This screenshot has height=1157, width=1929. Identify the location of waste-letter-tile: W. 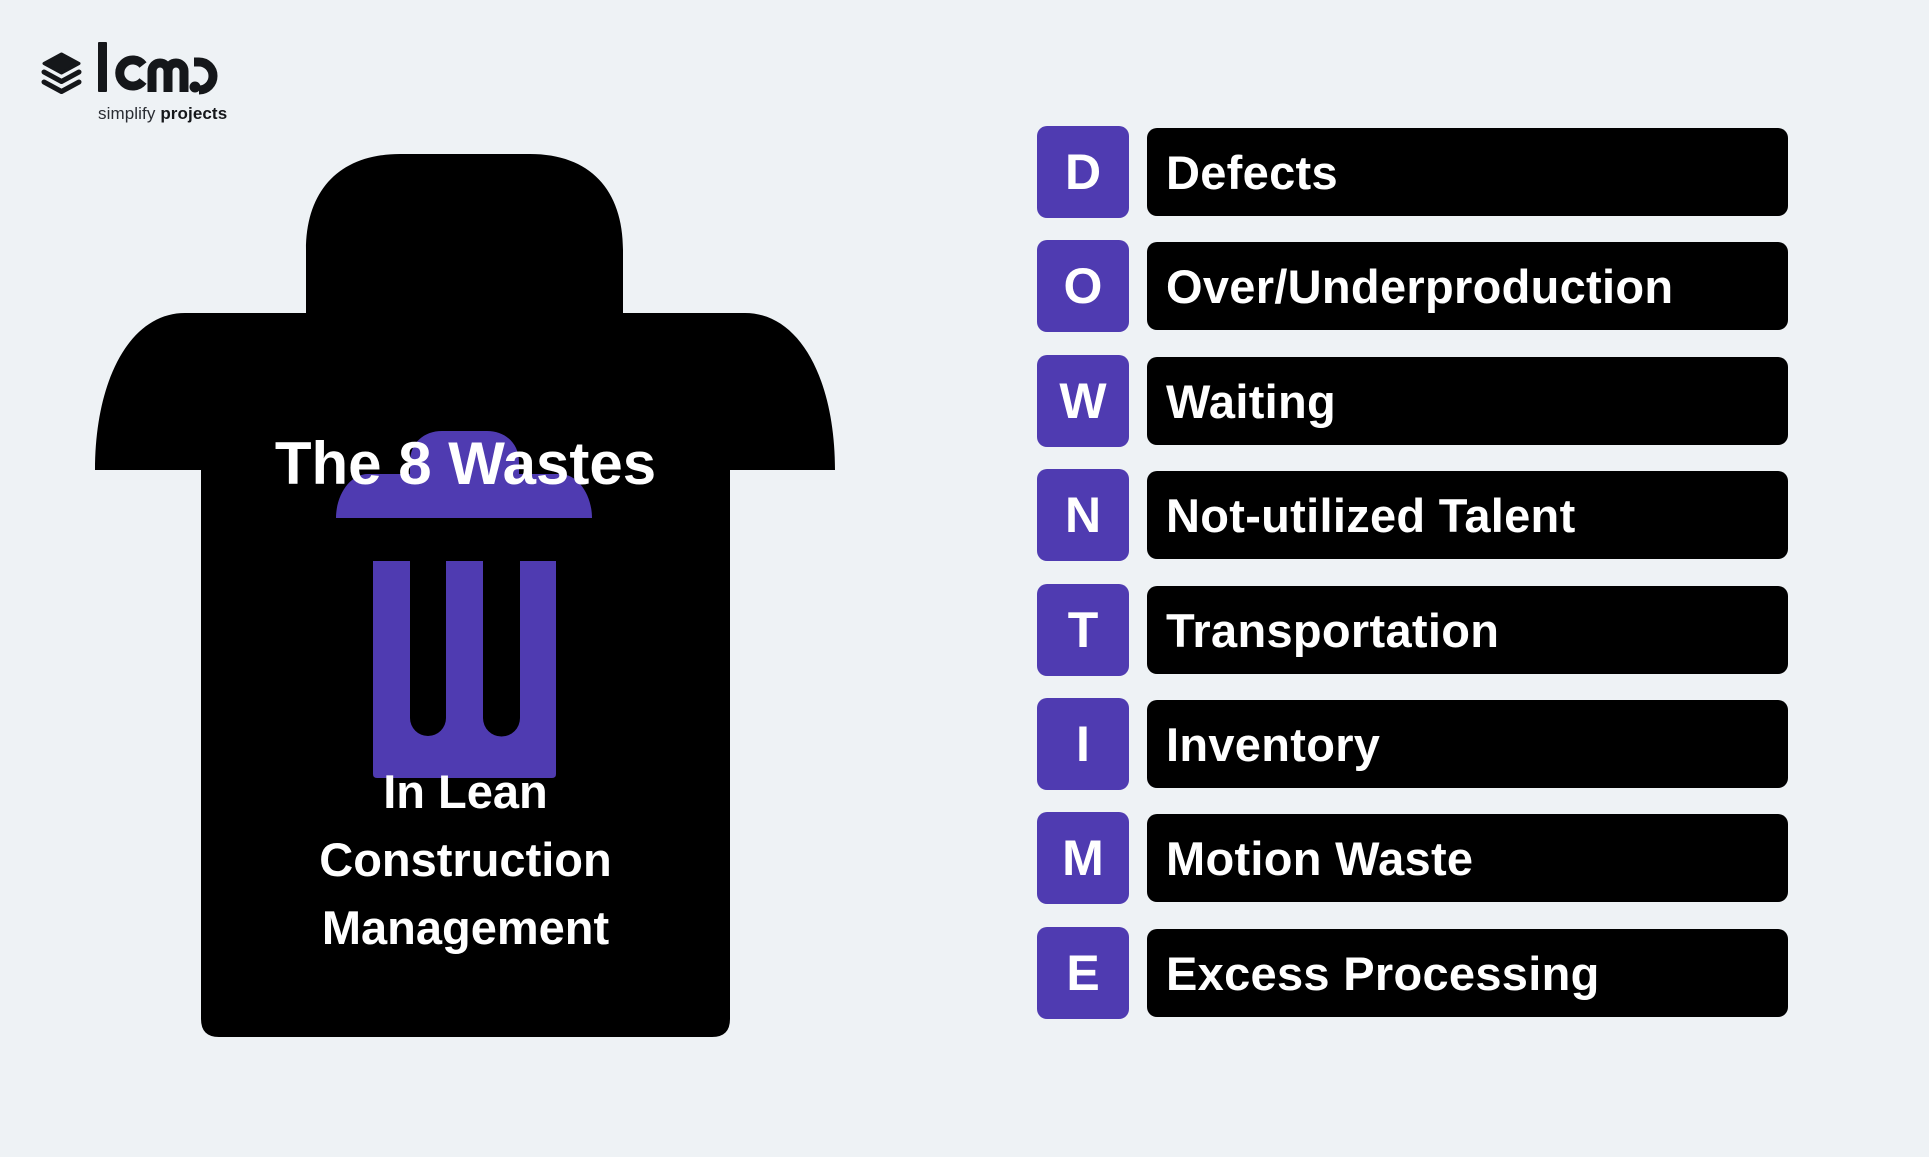
(1083, 401).